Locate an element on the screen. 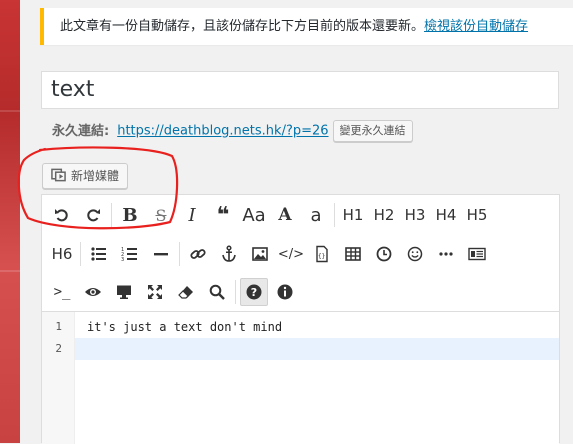  permalink-url-link: https://deathblog.nets.hk/?p=26 is located at coordinates (222, 131).